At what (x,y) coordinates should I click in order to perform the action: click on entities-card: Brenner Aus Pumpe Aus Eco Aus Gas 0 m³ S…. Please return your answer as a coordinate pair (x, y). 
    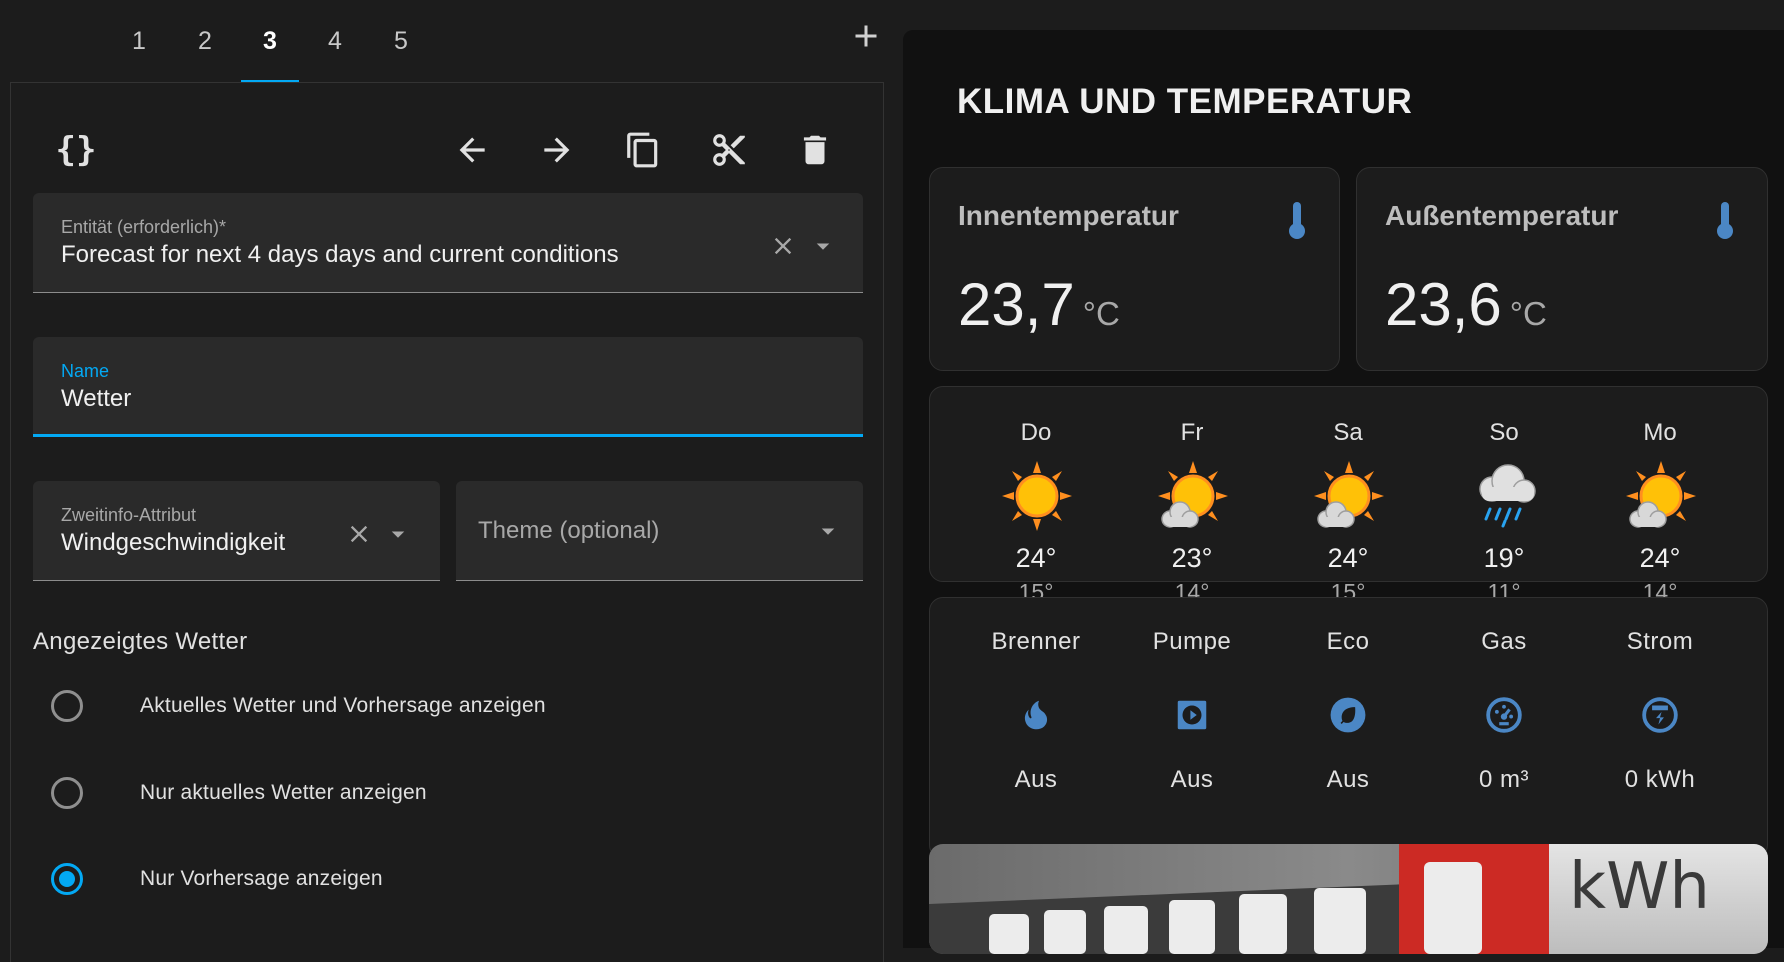
    Looking at the image, I should click on (1348, 728).